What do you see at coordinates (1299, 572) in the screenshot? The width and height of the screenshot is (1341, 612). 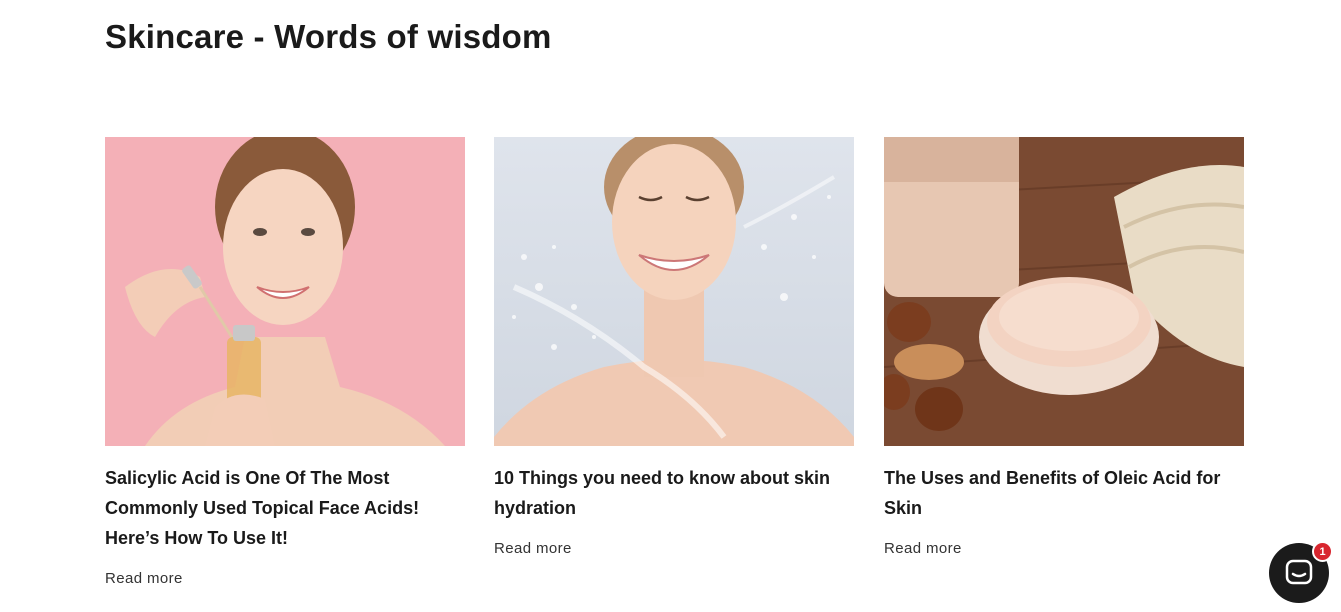 I see `chat-bubble-icon` at bounding box center [1299, 572].